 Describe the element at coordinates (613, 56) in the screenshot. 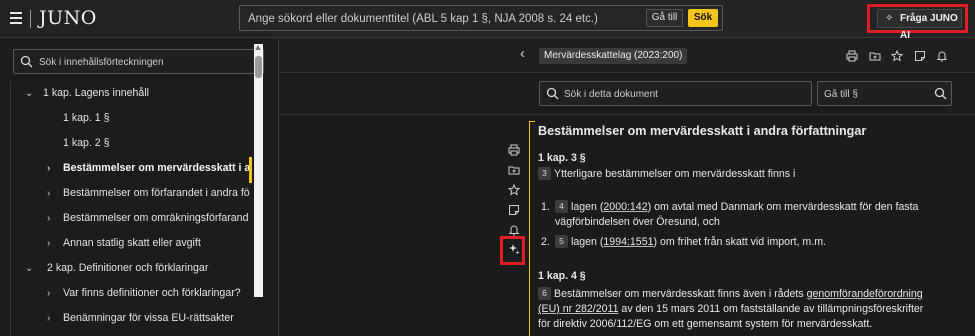

I see `document-title-badge: Mervärdesskattelag (2023:200)` at that location.